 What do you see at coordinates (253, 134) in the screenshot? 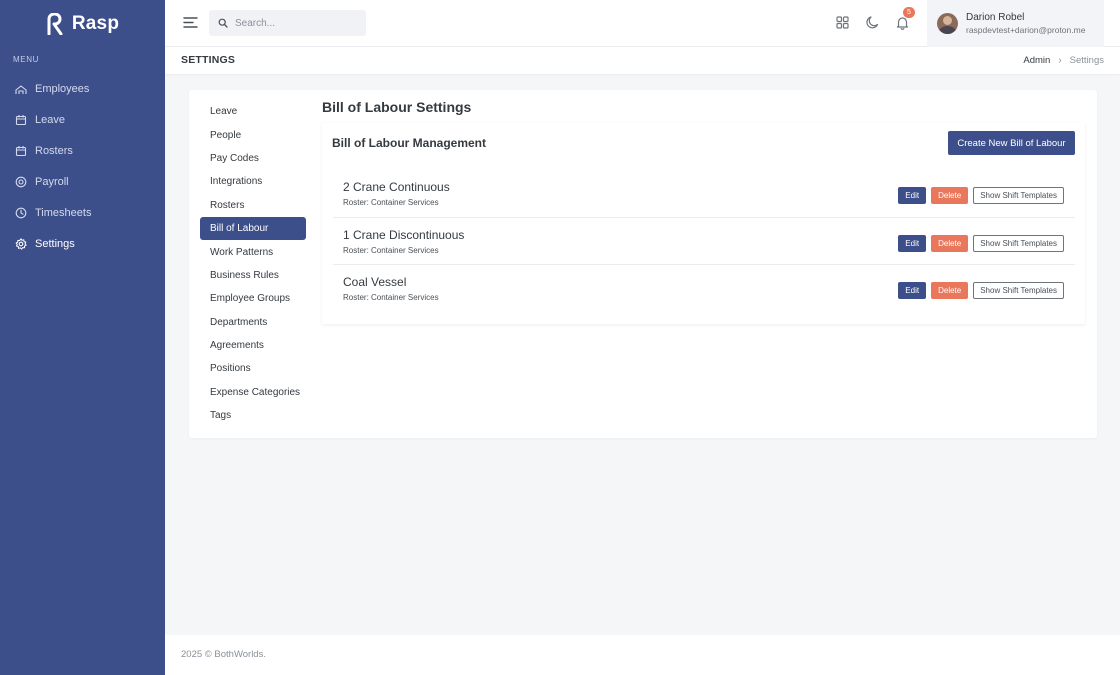
I see `settings-nav-people: People` at bounding box center [253, 134].